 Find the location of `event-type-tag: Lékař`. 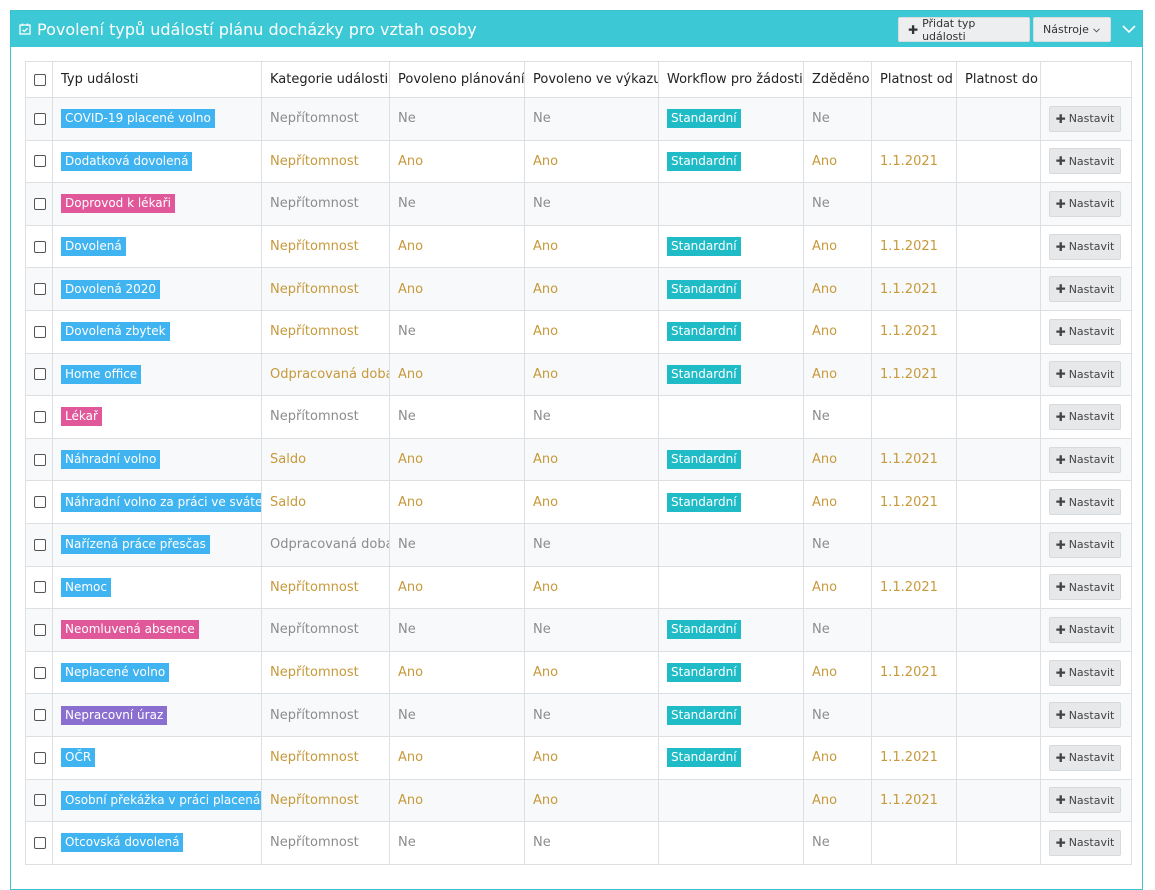

event-type-tag: Lékař is located at coordinates (81, 417).